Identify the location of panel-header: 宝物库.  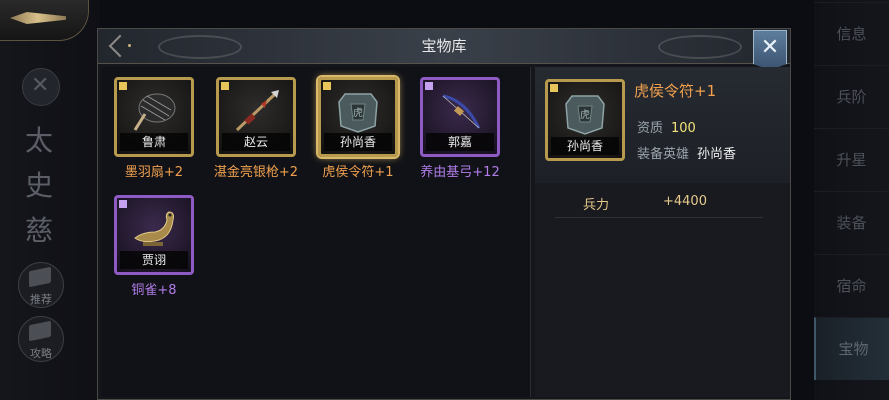
(444, 46).